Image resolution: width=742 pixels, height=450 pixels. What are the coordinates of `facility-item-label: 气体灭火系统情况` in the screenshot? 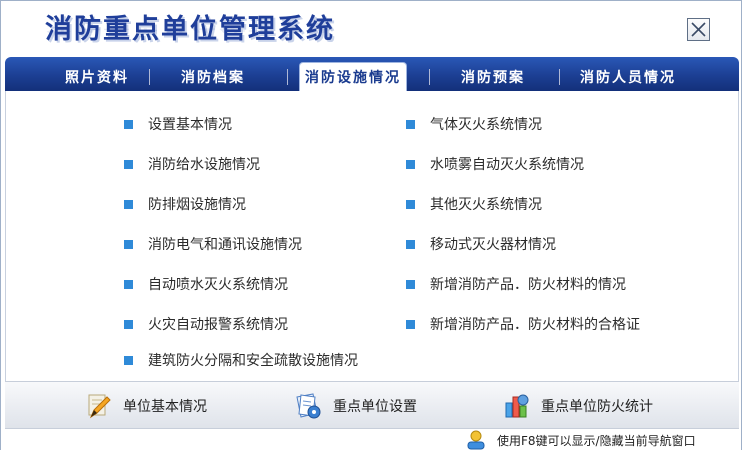 It's located at (486, 125).